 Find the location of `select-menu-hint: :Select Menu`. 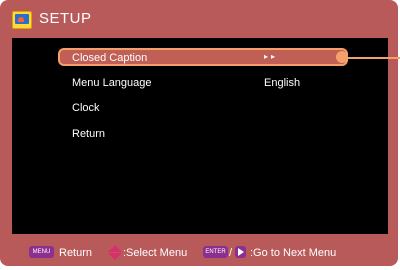

select-menu-hint: :Select Menu is located at coordinates (155, 253).